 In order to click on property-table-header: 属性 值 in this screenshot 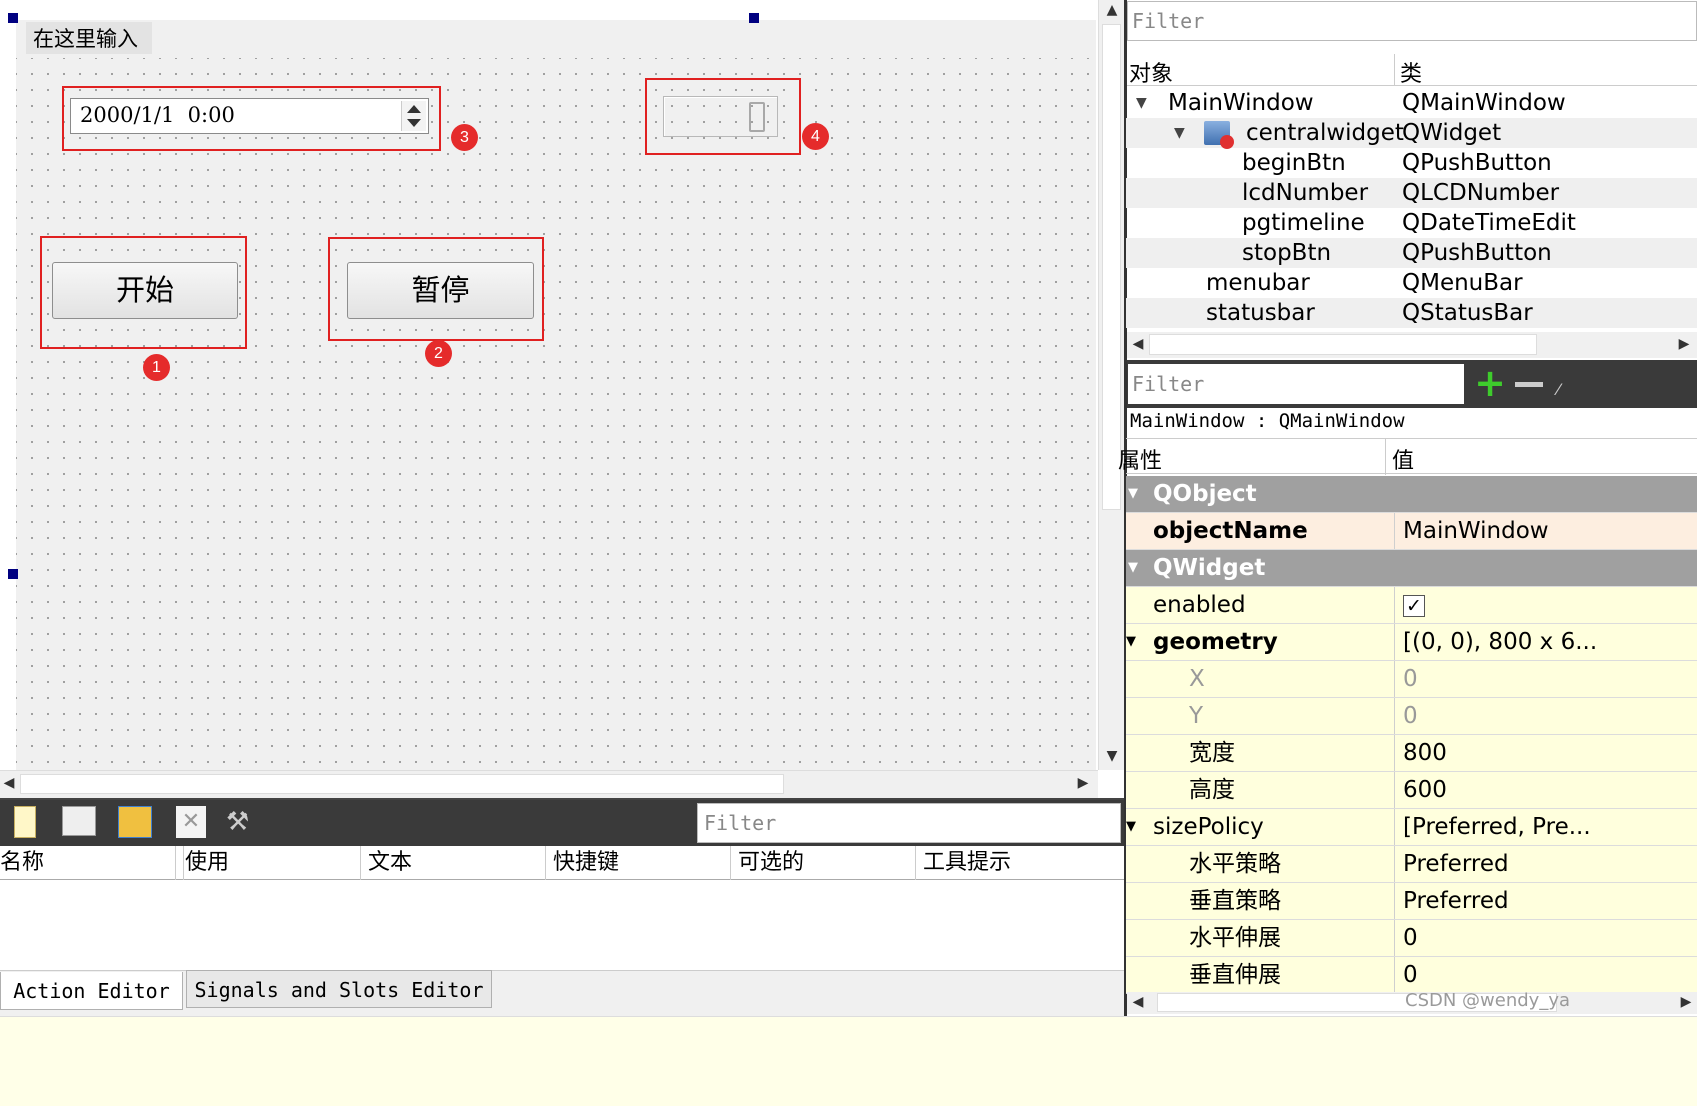, I will do `click(1407, 456)`.